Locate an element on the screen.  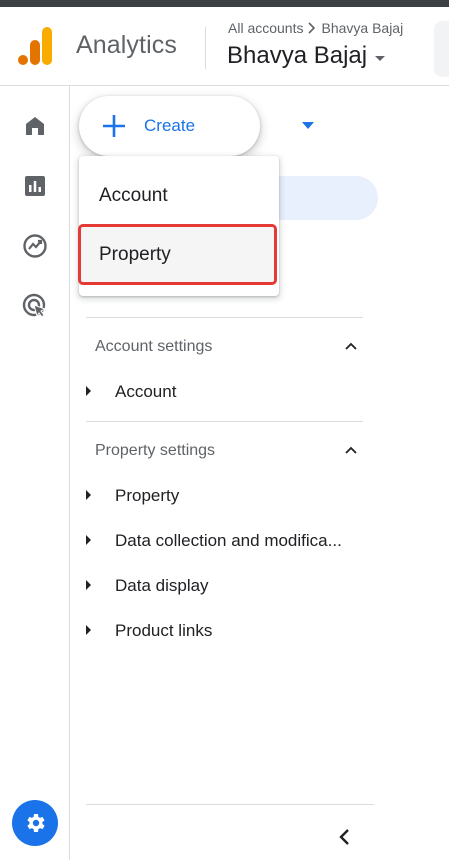
account-selector: Bhavya Bajaj is located at coordinates (306, 56).